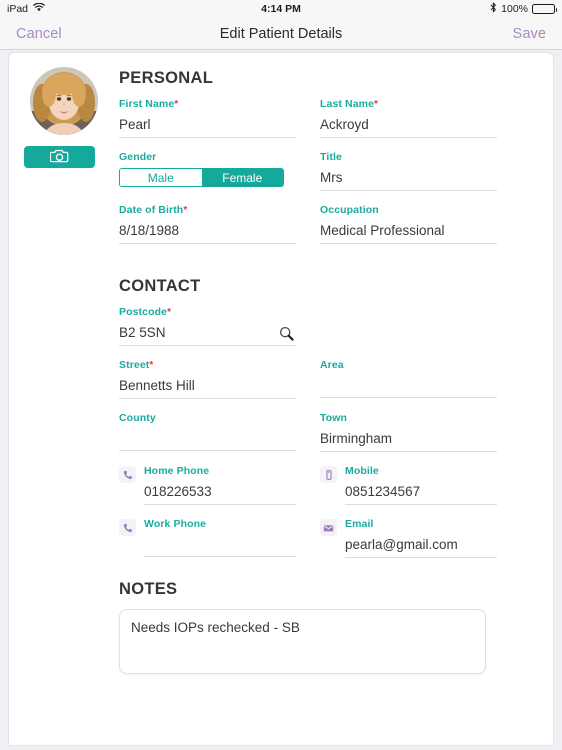 This screenshot has height=750, width=562. What do you see at coordinates (359, 524) in the screenshot?
I see `email-label: Email` at bounding box center [359, 524].